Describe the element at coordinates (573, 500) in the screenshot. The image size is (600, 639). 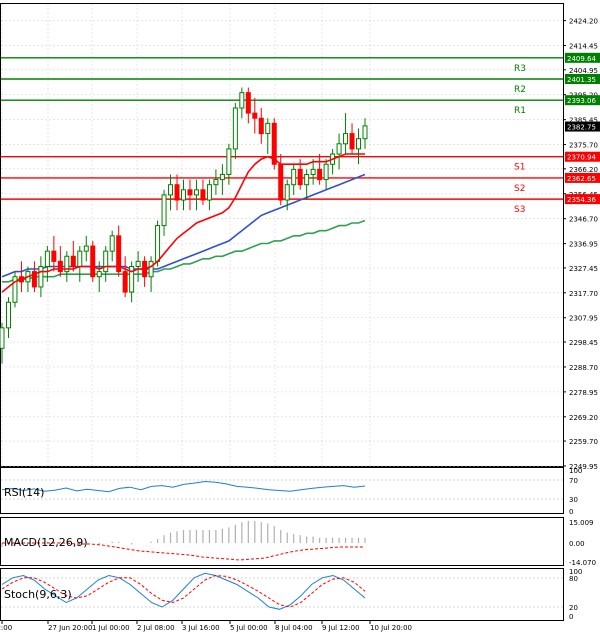
I see `rsi-tick-label: 30` at that location.